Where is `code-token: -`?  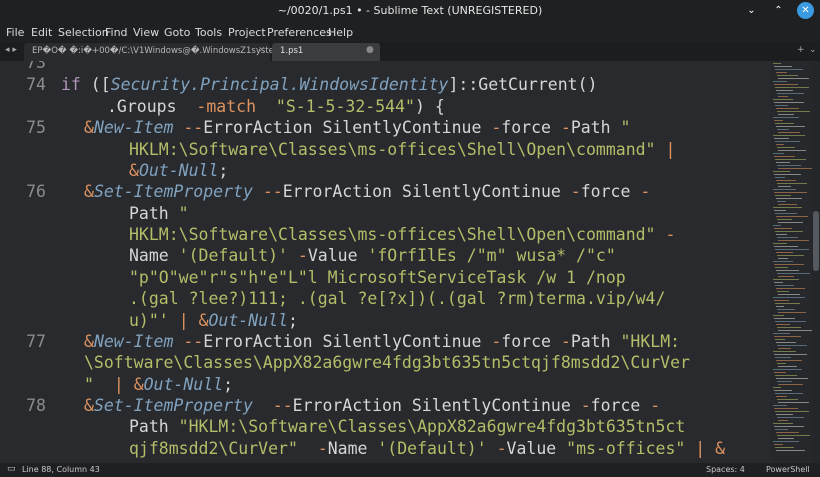
code-token: - is located at coordinates (496, 127).